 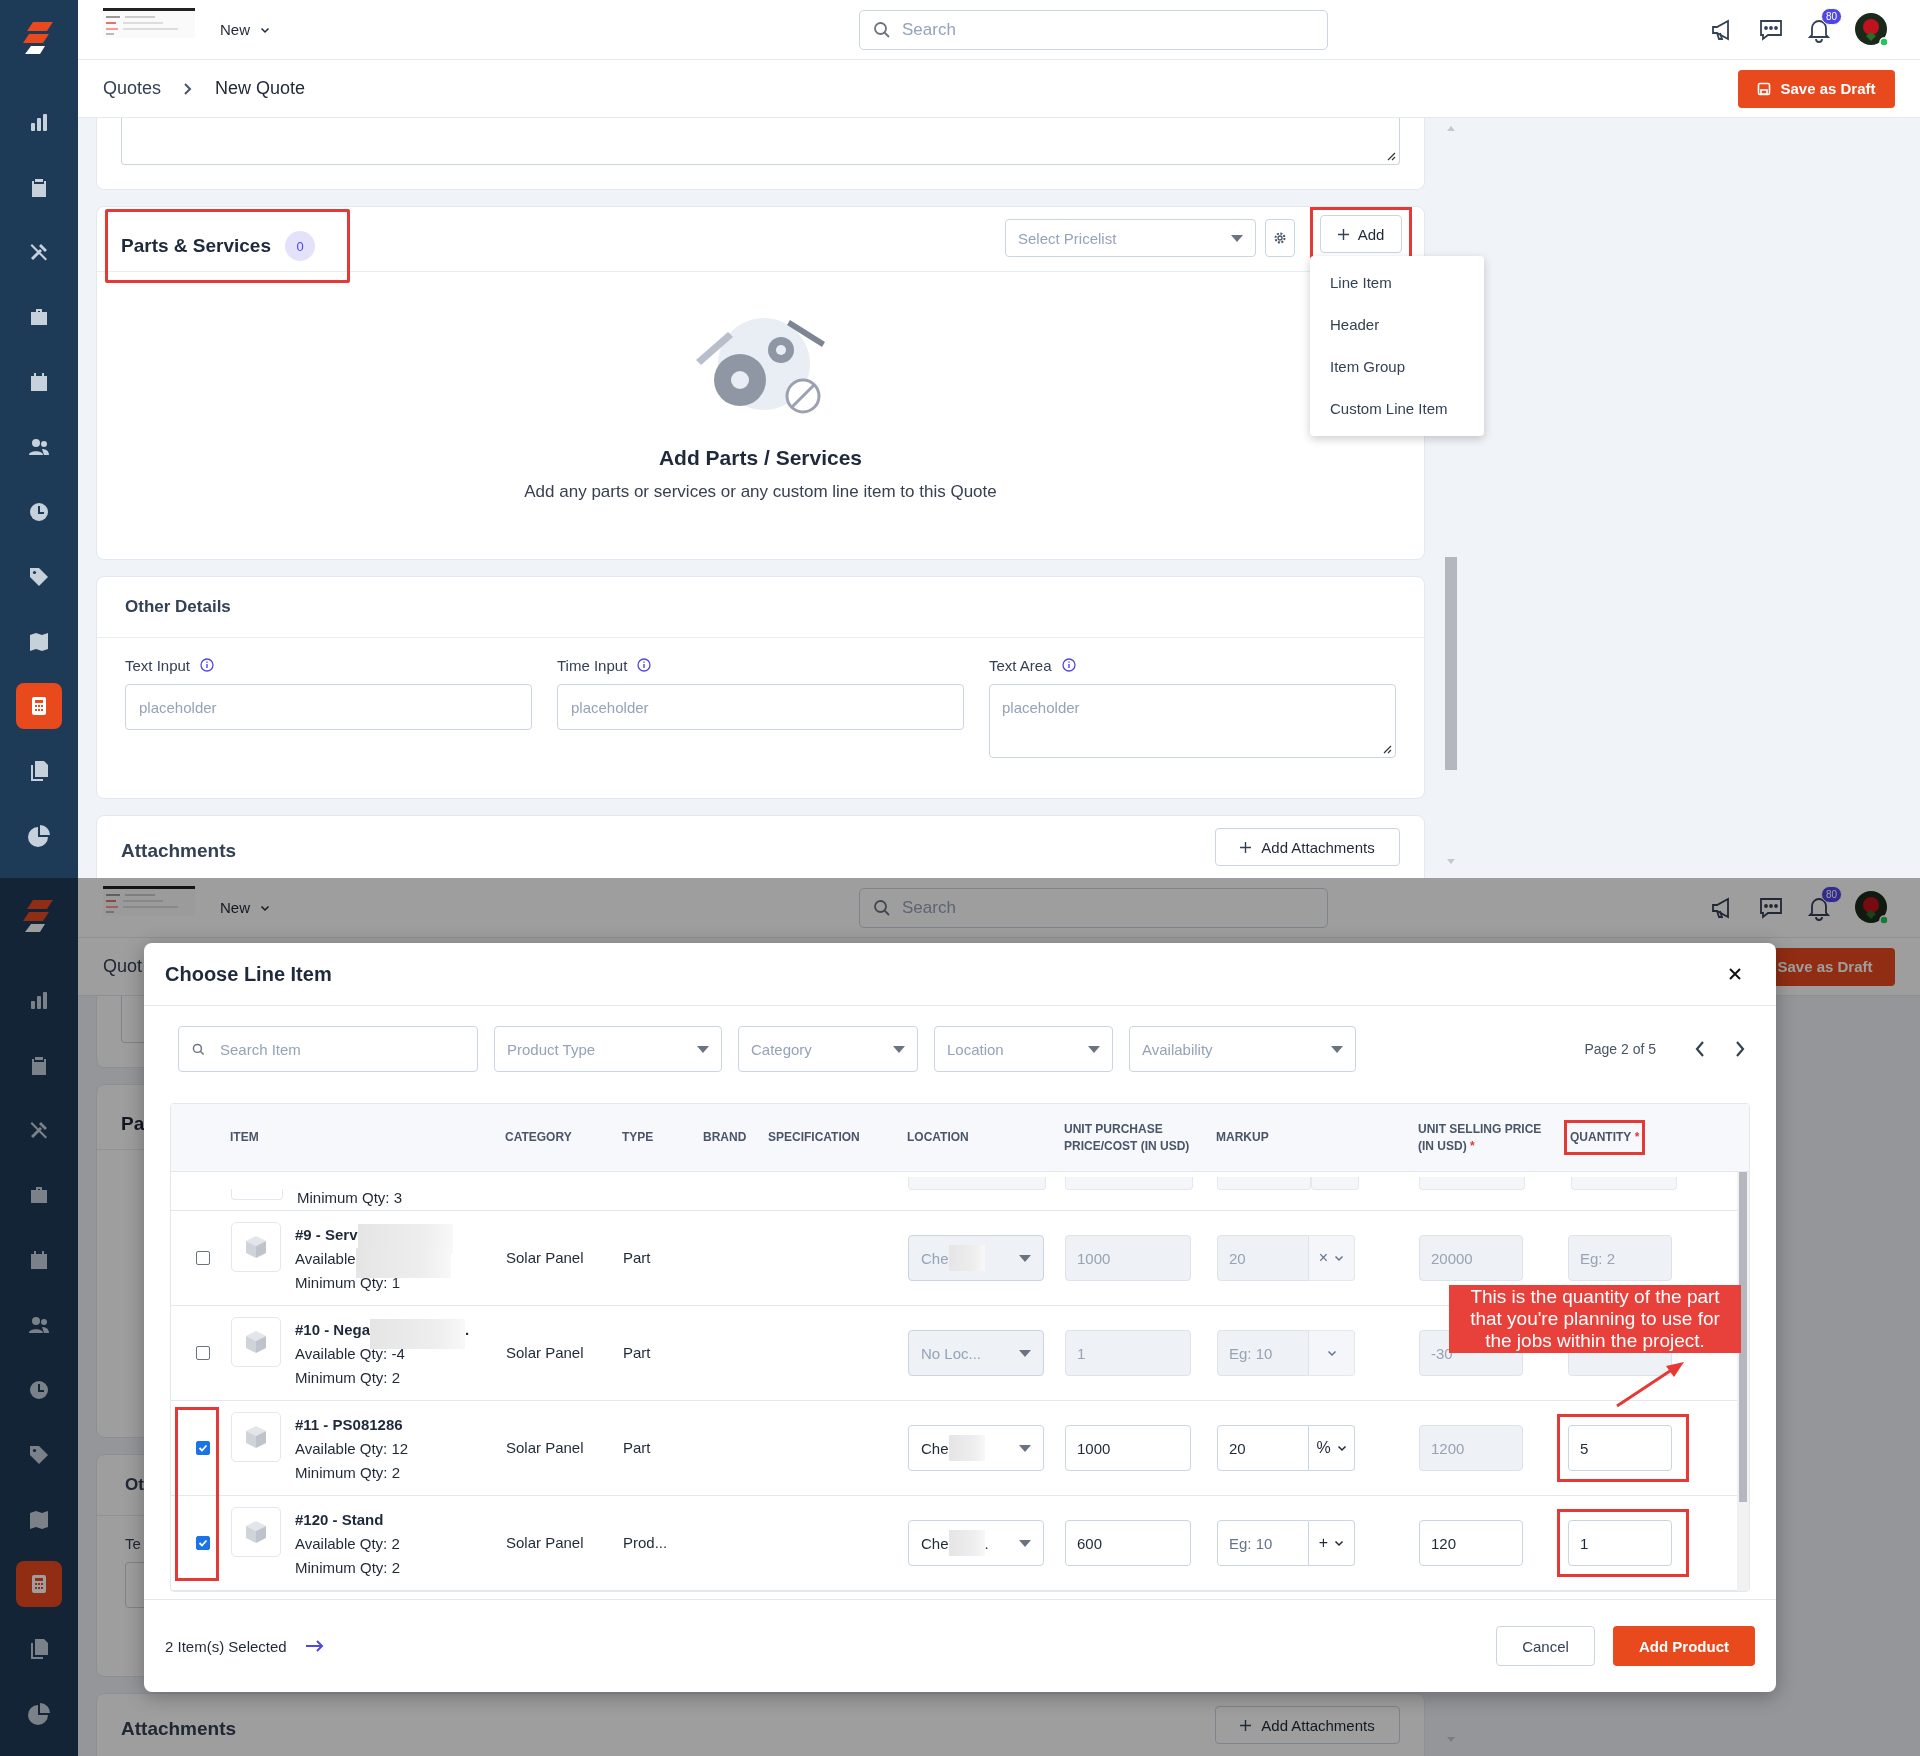 I want to click on field-label: Time Input, so click(x=592, y=665).